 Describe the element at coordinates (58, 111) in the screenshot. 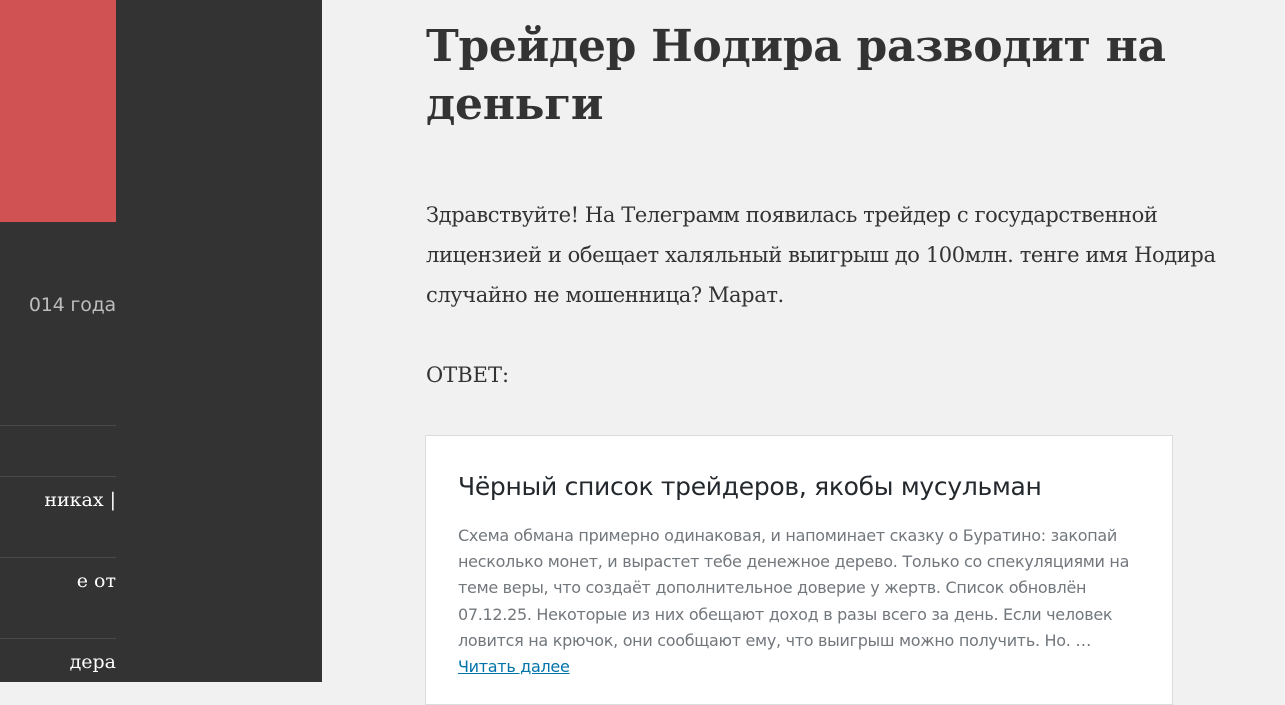

I see `site-header-block` at that location.